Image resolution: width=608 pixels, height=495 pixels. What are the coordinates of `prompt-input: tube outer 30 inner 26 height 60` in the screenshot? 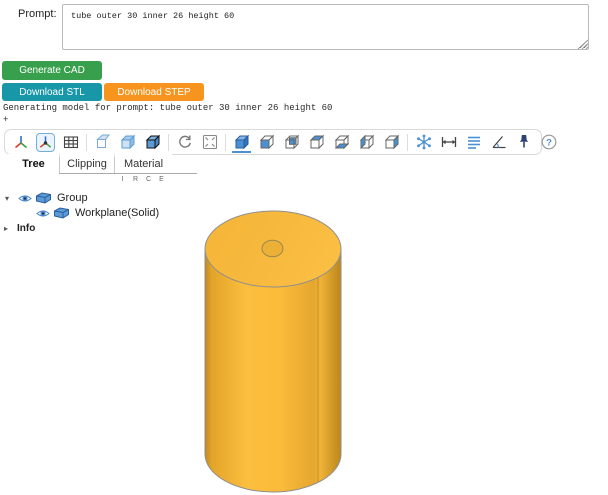 It's located at (325, 27).